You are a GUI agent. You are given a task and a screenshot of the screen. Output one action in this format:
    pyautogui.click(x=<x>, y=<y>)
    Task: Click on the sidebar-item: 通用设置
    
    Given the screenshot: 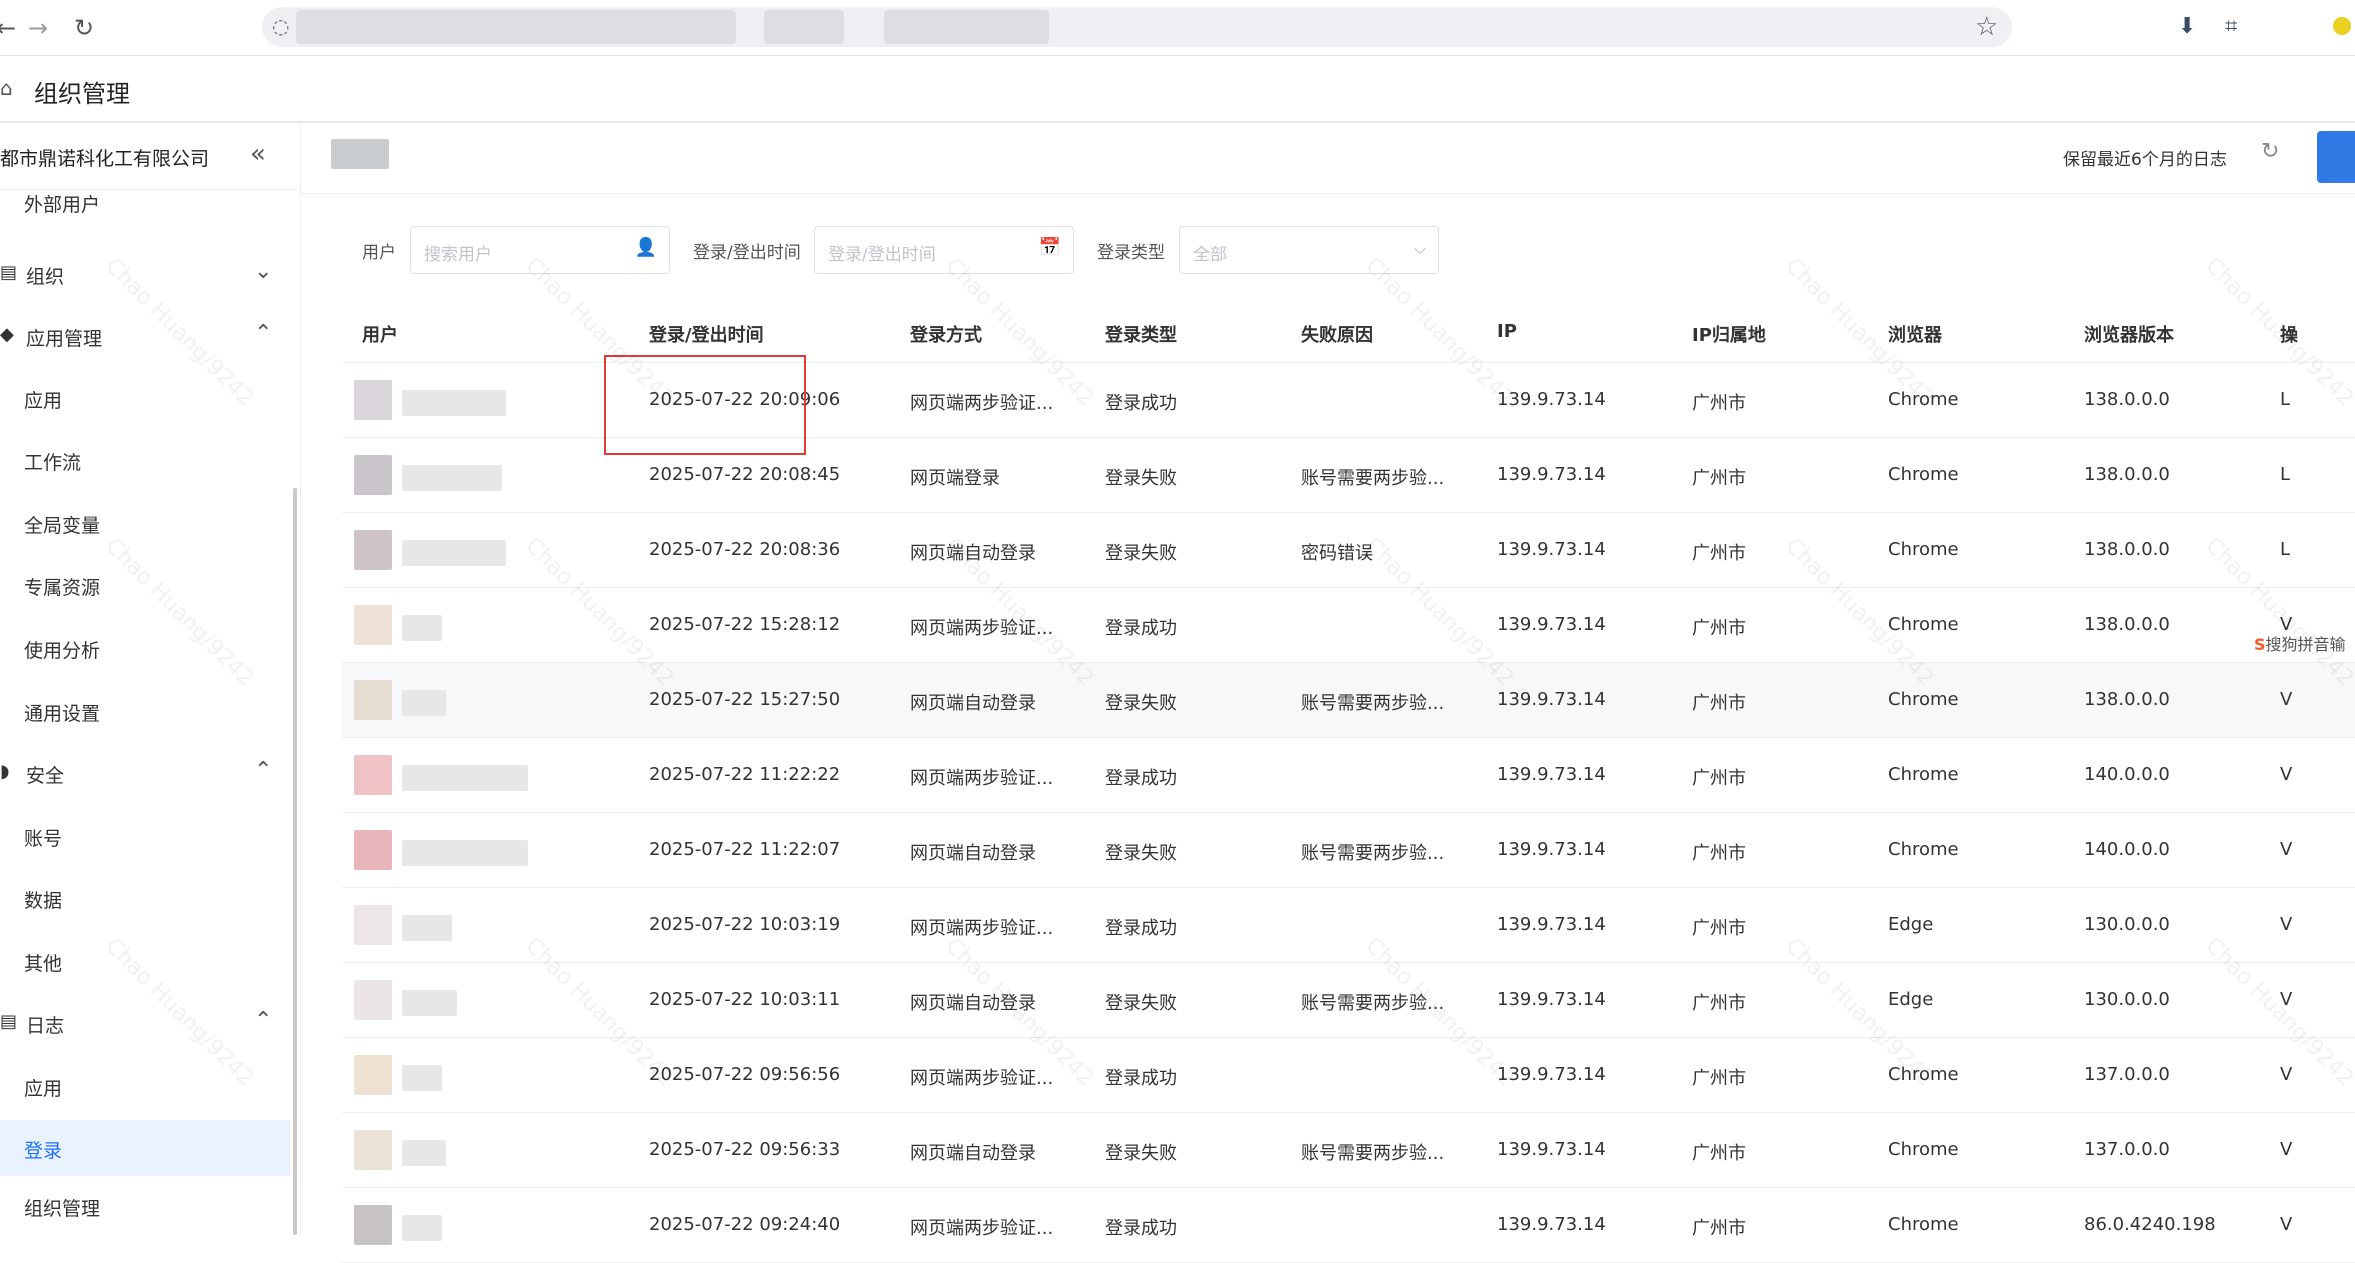 What is the action you would take?
    pyautogui.click(x=145, y=711)
    